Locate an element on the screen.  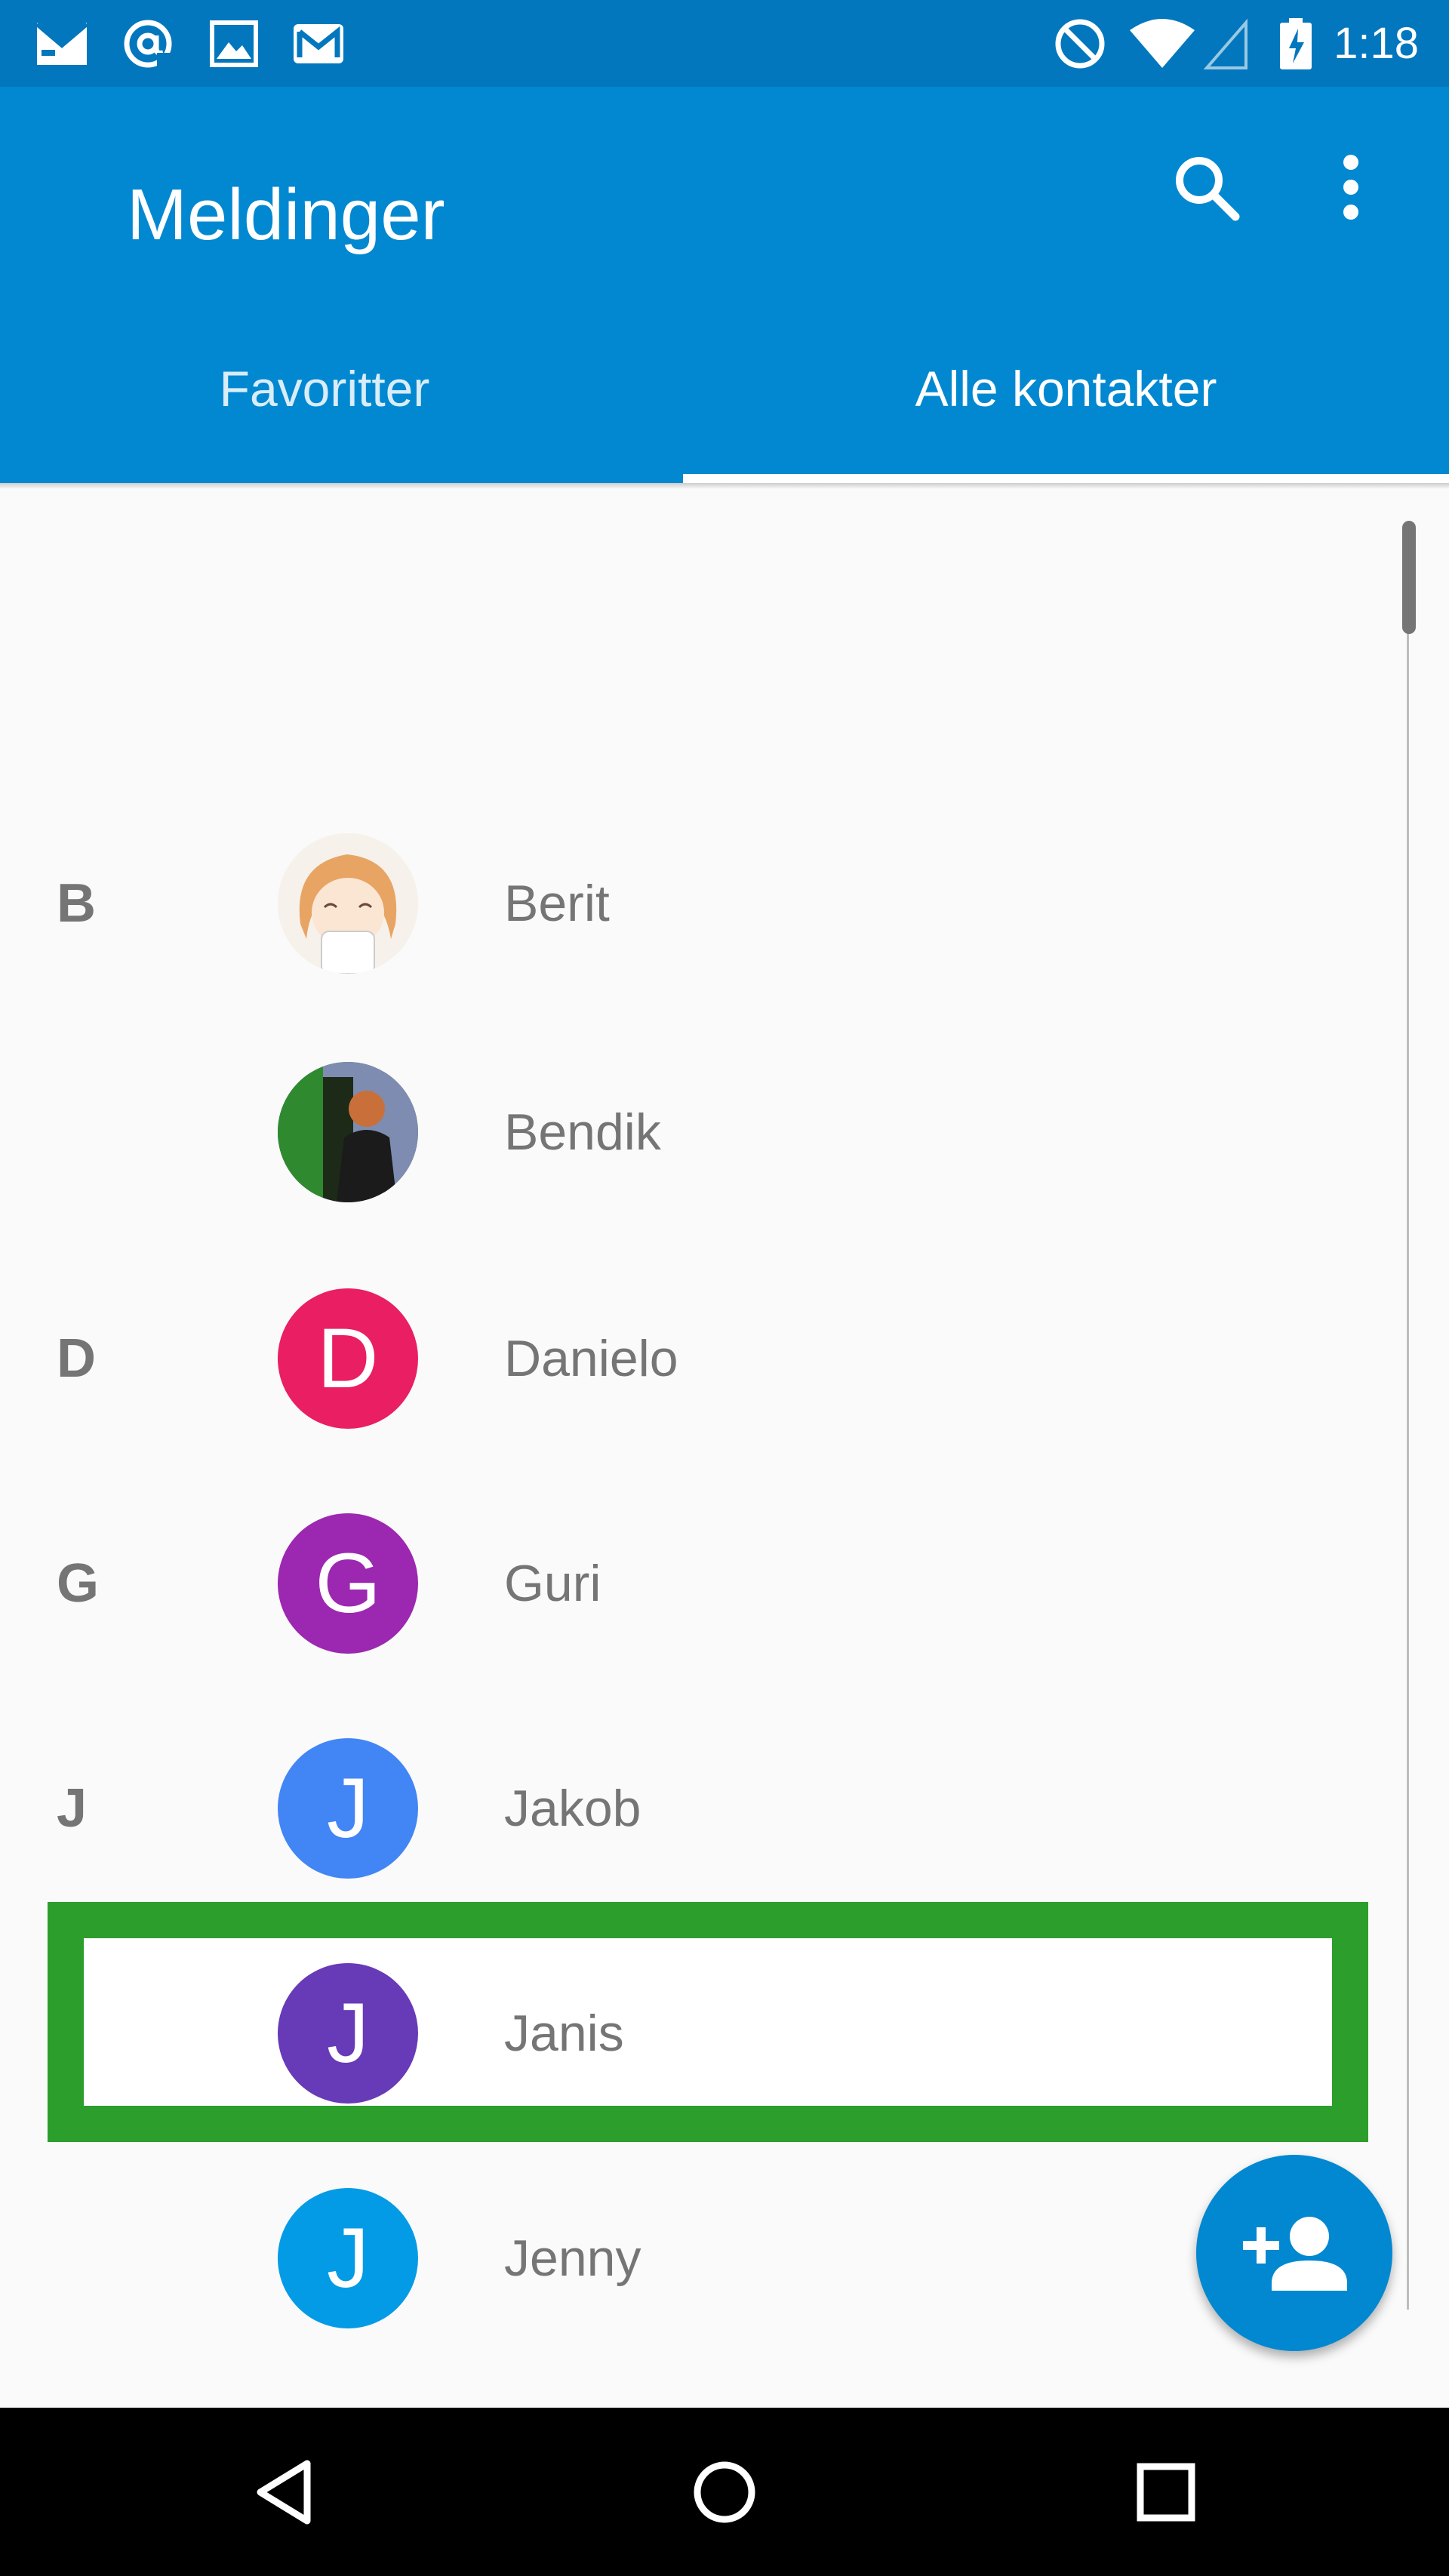
recents-button is located at coordinates (1166, 2492).